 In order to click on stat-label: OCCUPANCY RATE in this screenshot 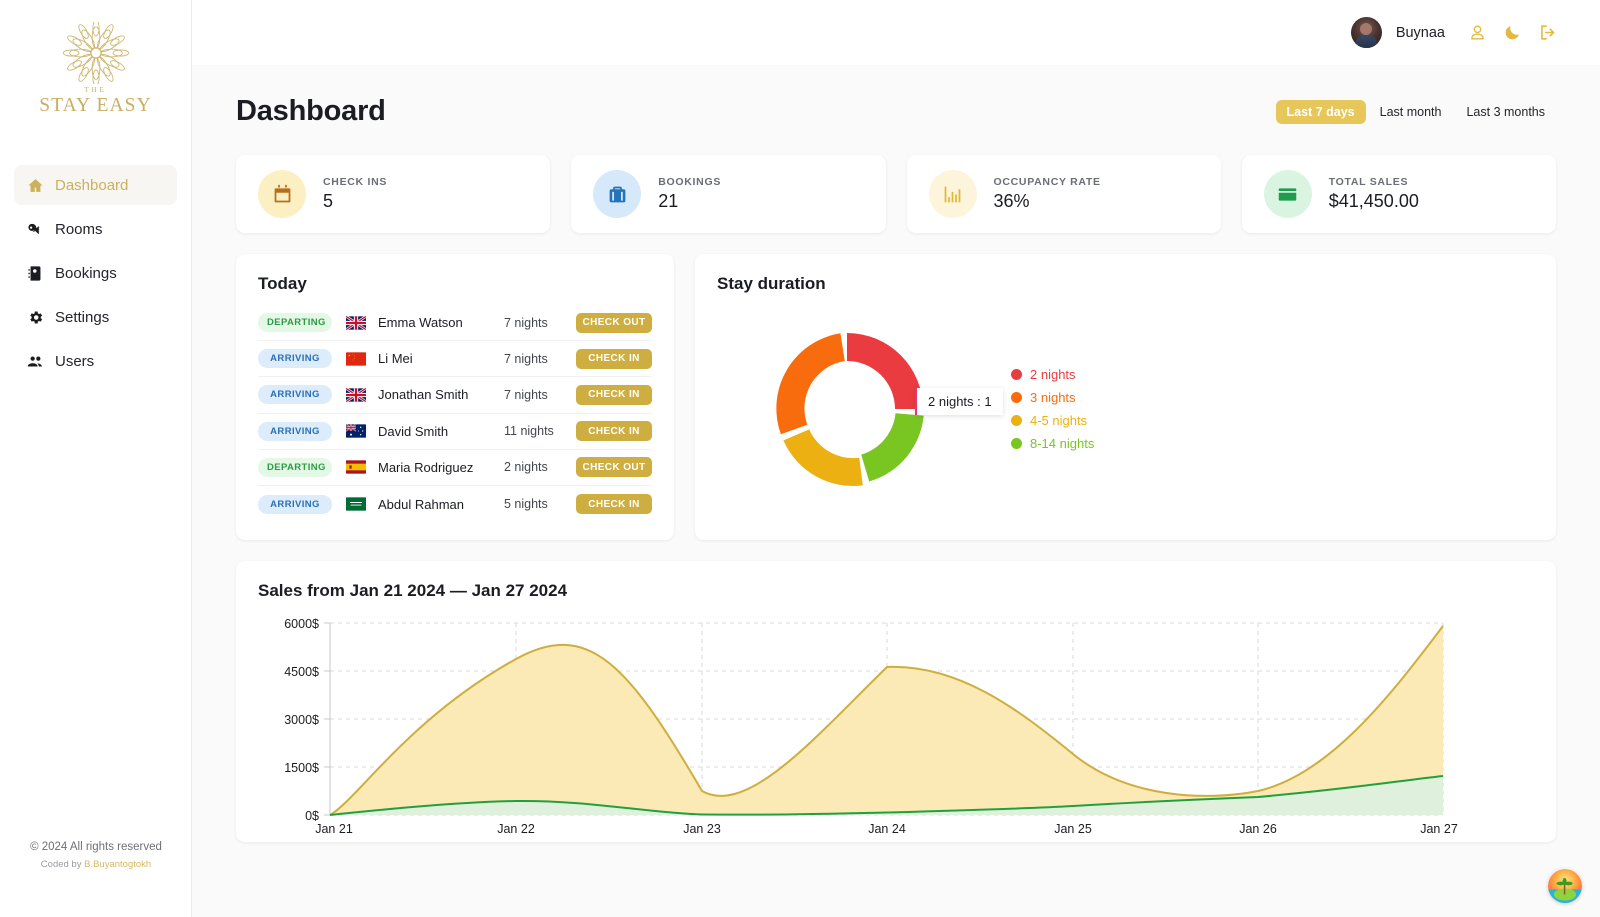, I will do `click(1047, 182)`.